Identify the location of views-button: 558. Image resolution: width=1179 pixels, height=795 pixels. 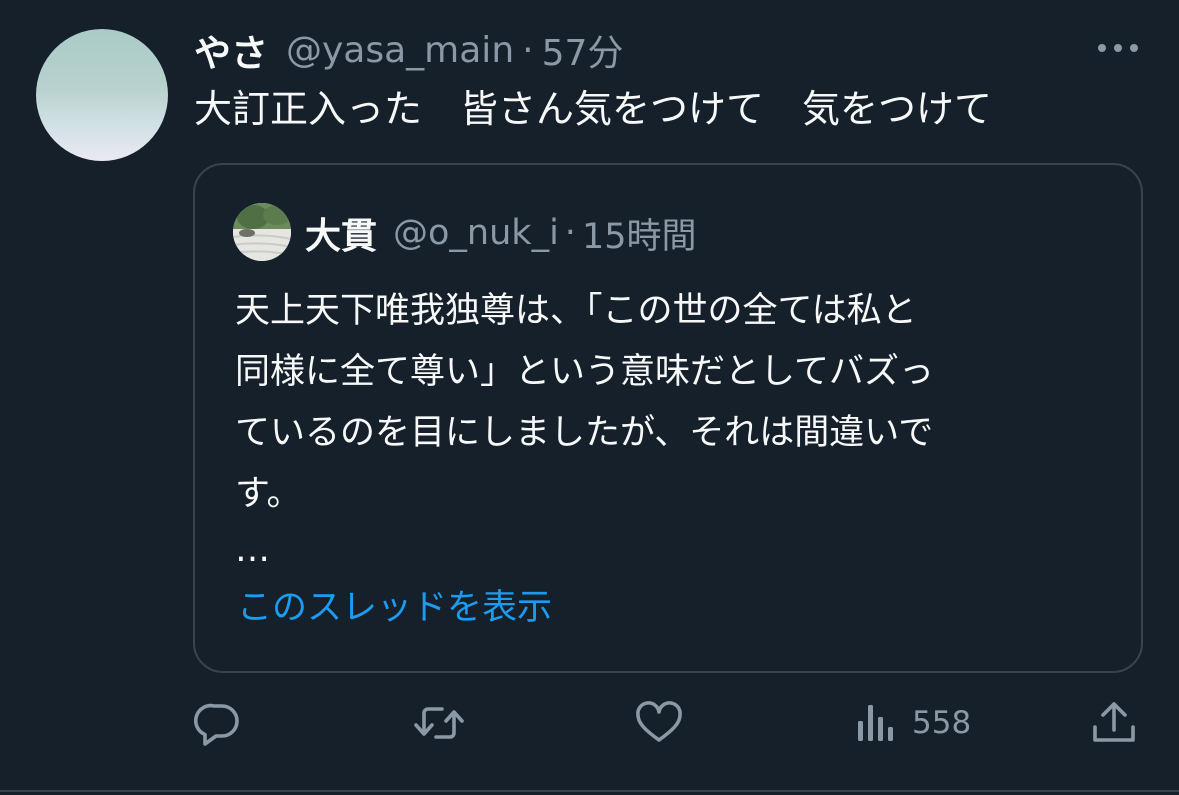
(912, 723).